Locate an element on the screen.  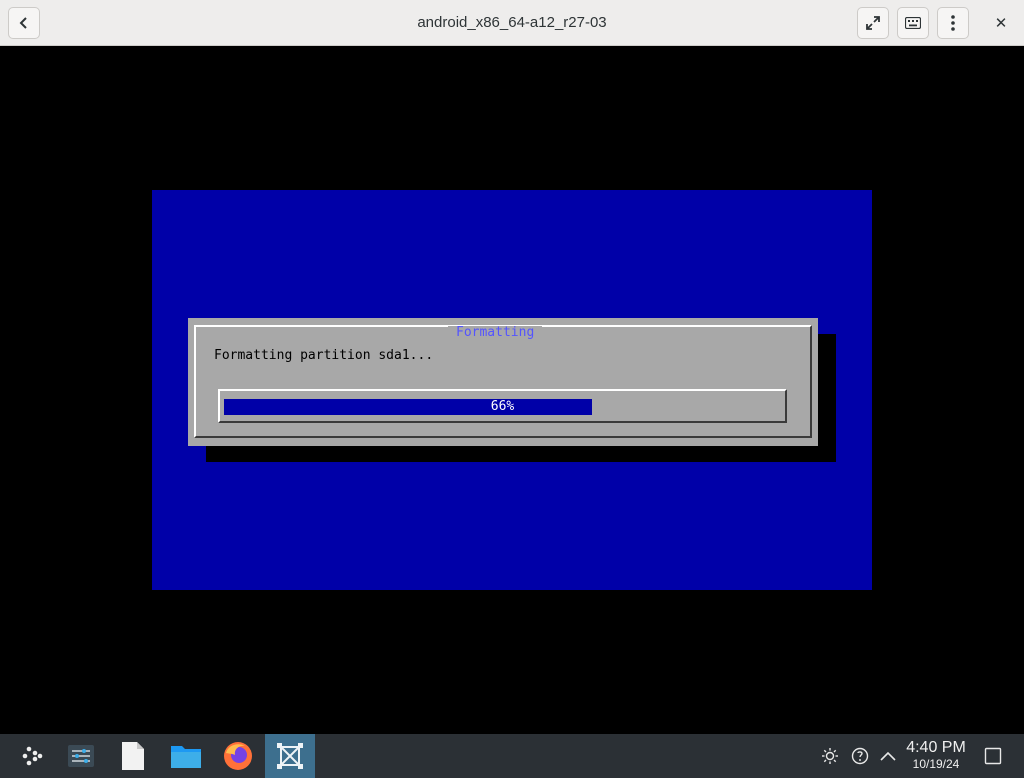
app-launcher-button is located at coordinates (33, 756).